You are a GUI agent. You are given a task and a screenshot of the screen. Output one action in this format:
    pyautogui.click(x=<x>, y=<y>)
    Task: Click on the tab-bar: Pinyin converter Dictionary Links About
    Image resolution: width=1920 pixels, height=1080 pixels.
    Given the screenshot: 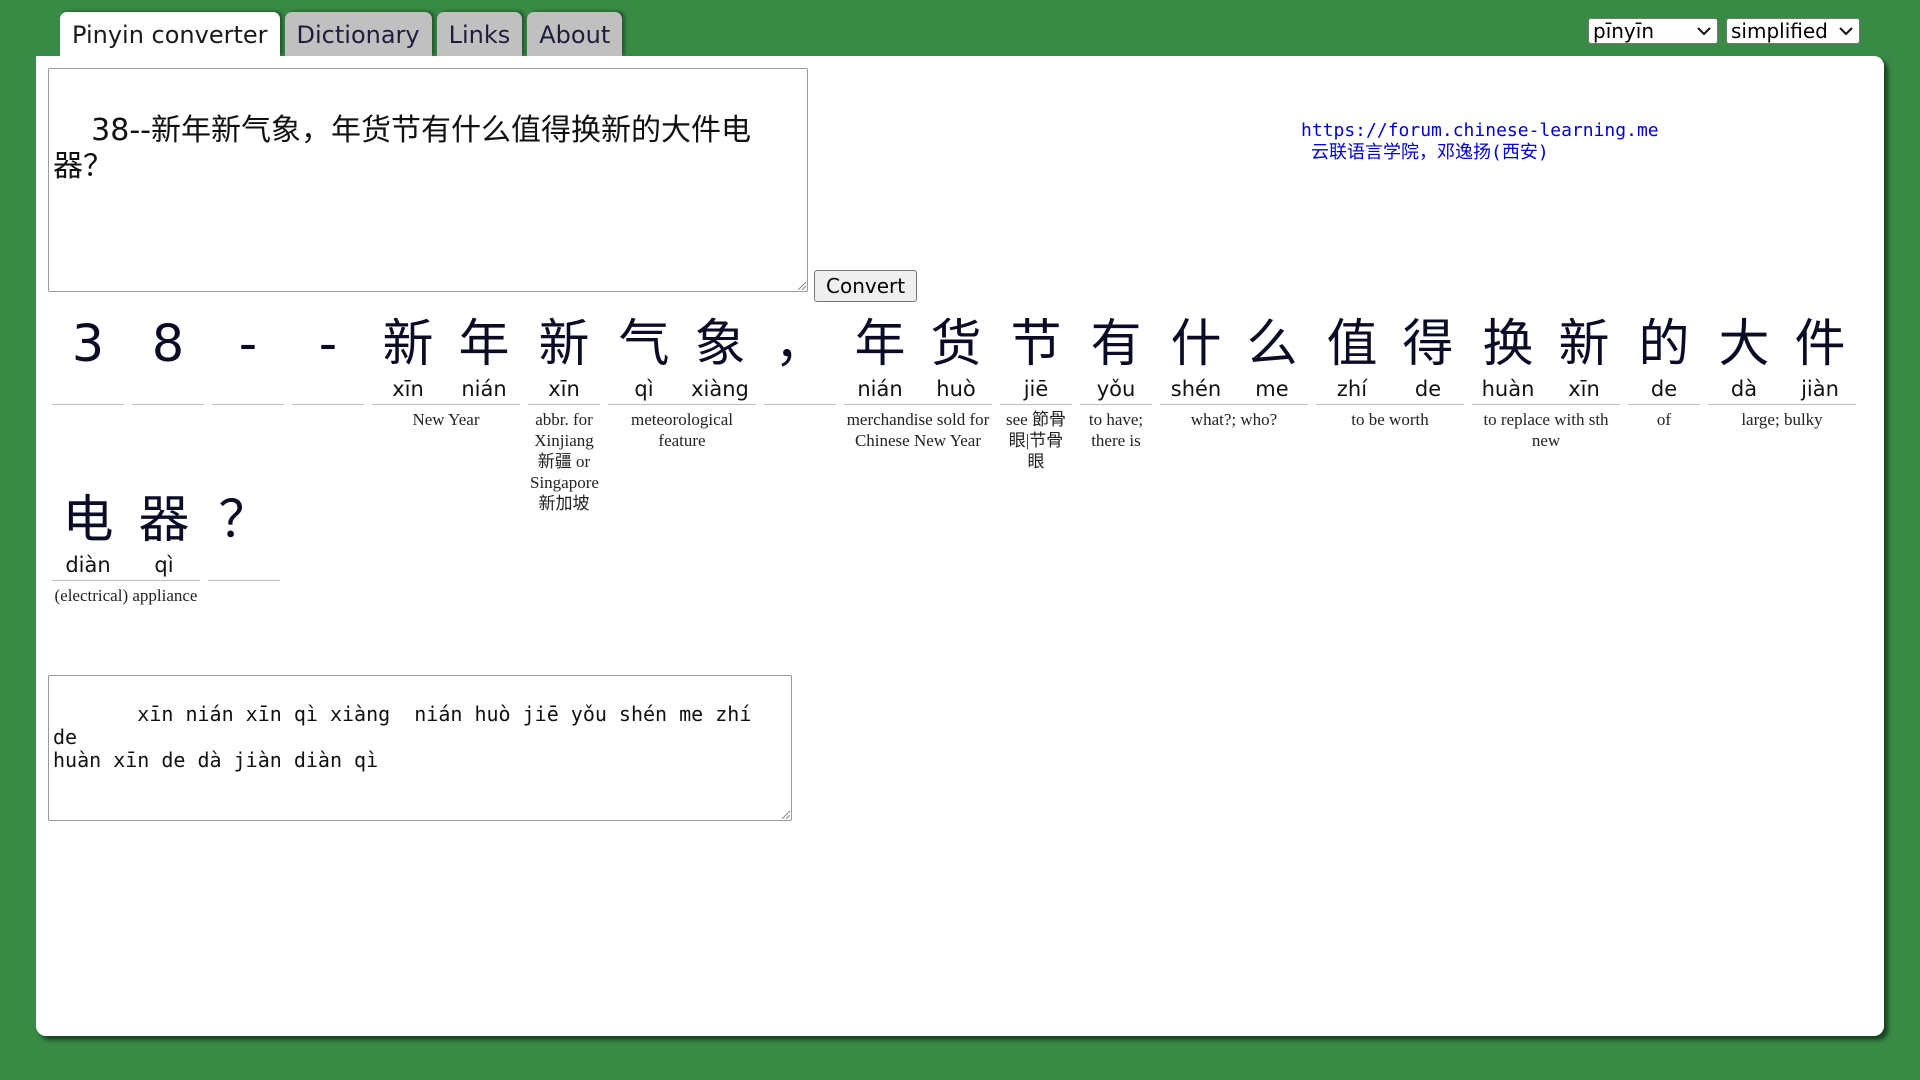 What is the action you would take?
    pyautogui.click(x=341, y=34)
    